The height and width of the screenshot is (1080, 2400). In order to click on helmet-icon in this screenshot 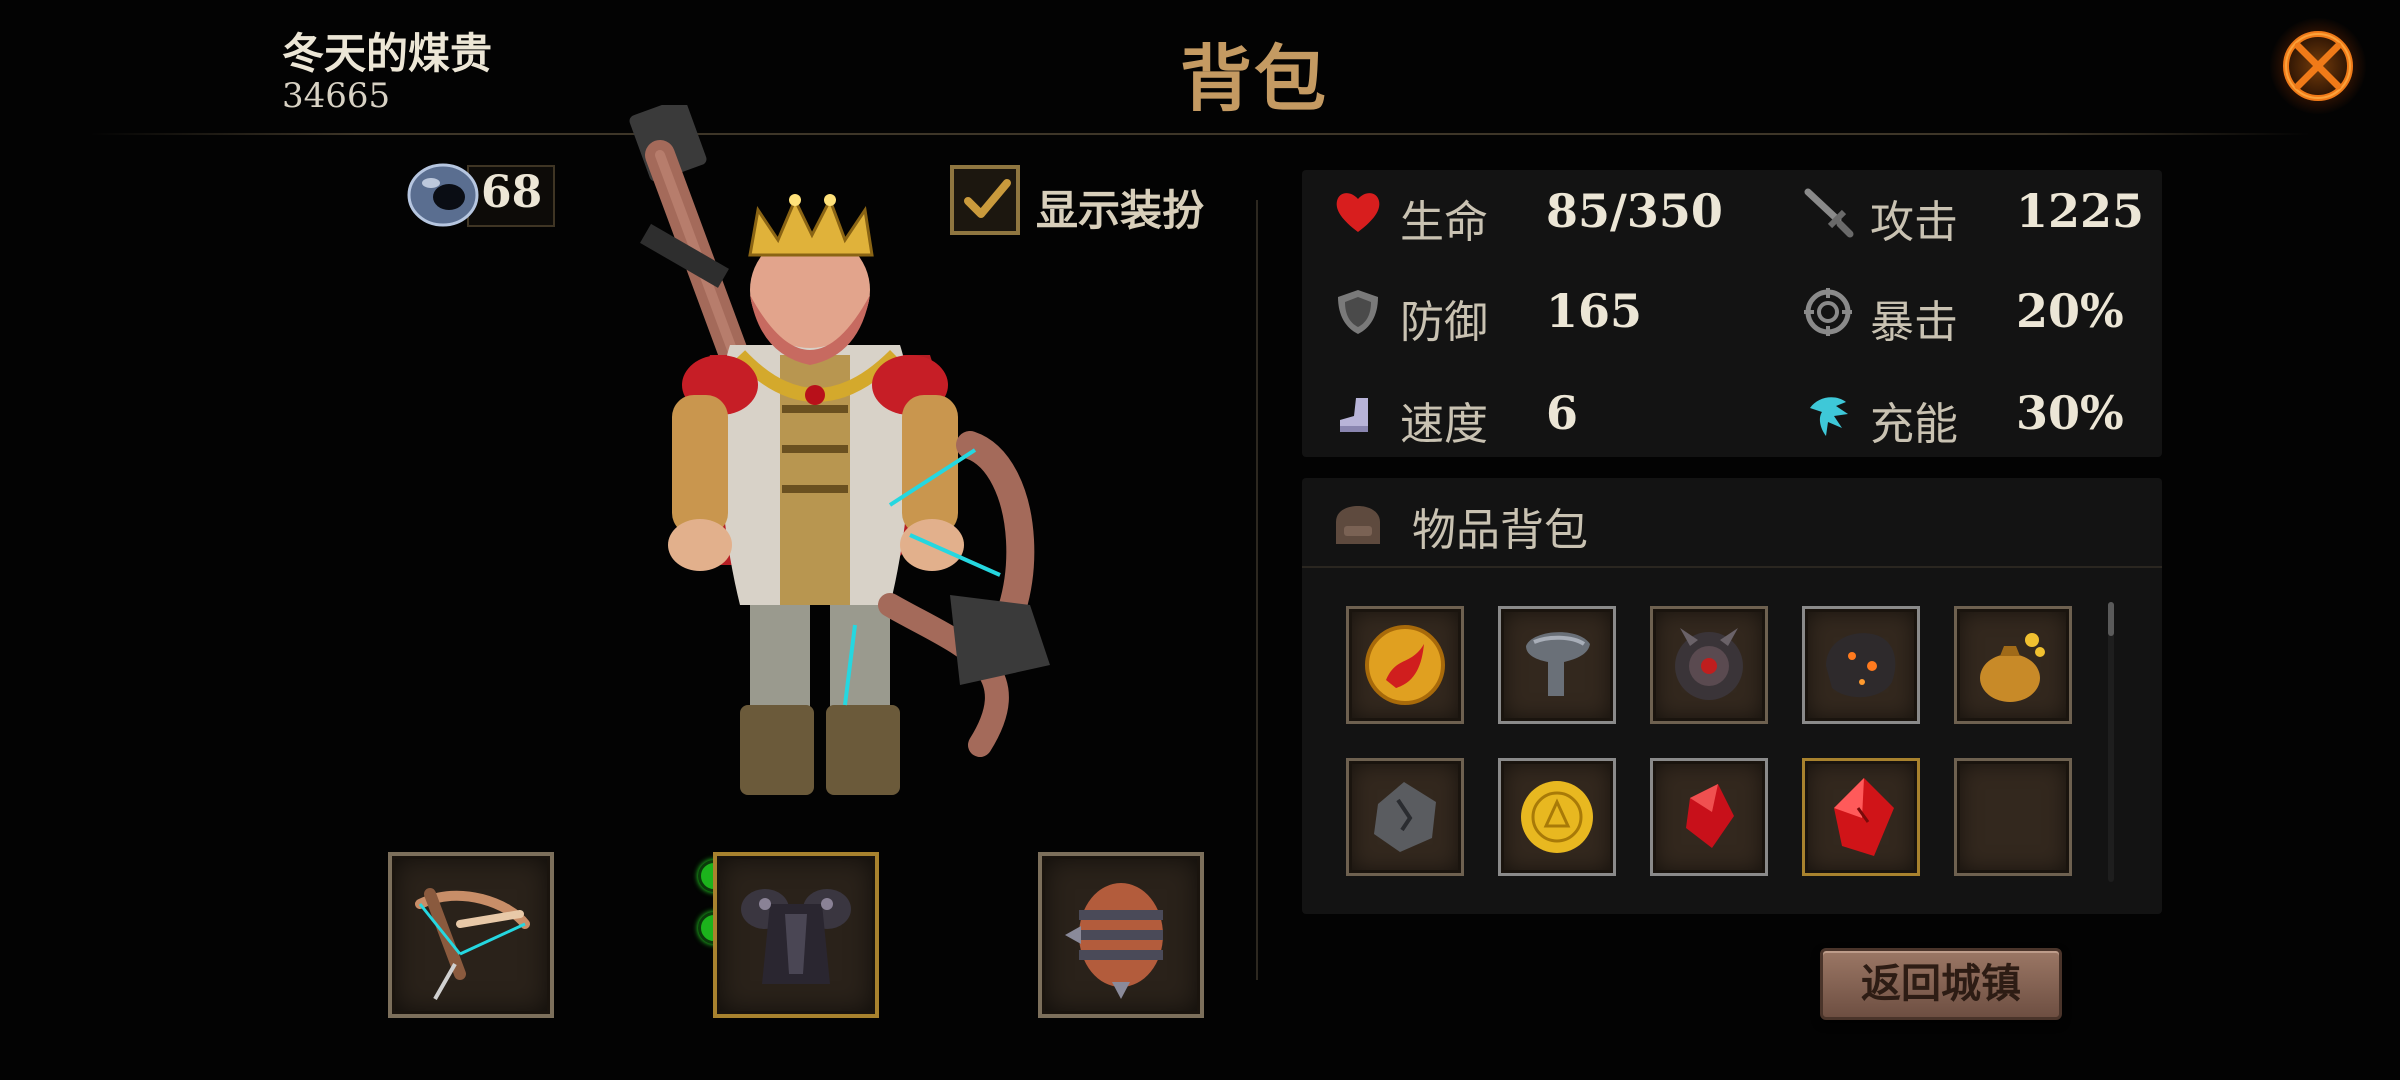, I will do `click(1558, 664)`.